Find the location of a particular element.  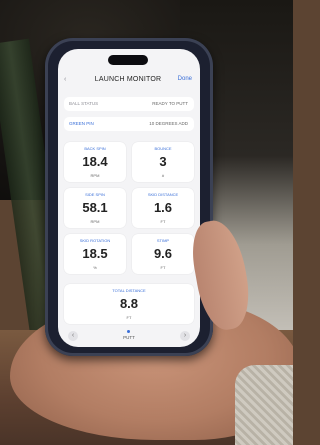

metric-card-stimp: STIMP 9.6 FT is located at coordinates (163, 254).